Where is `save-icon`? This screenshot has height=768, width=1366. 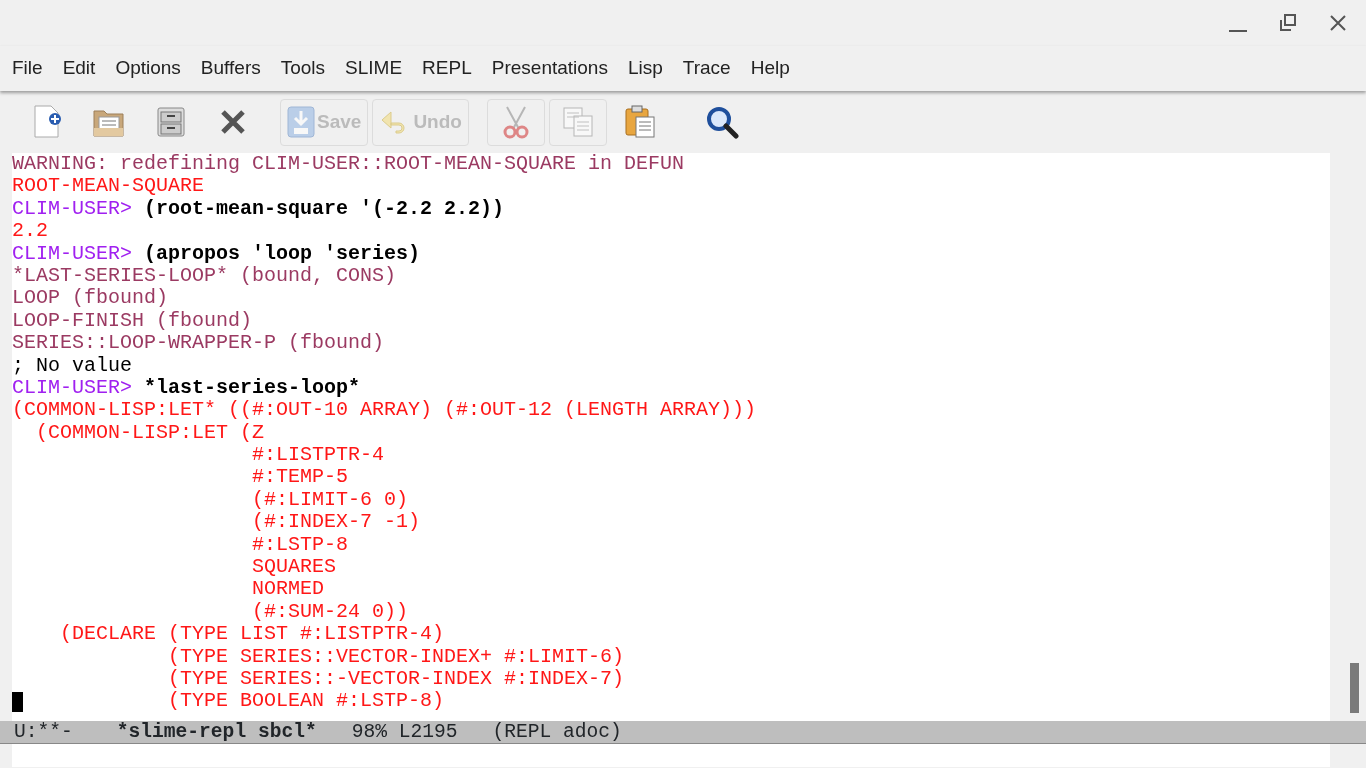
save-icon is located at coordinates (301, 122).